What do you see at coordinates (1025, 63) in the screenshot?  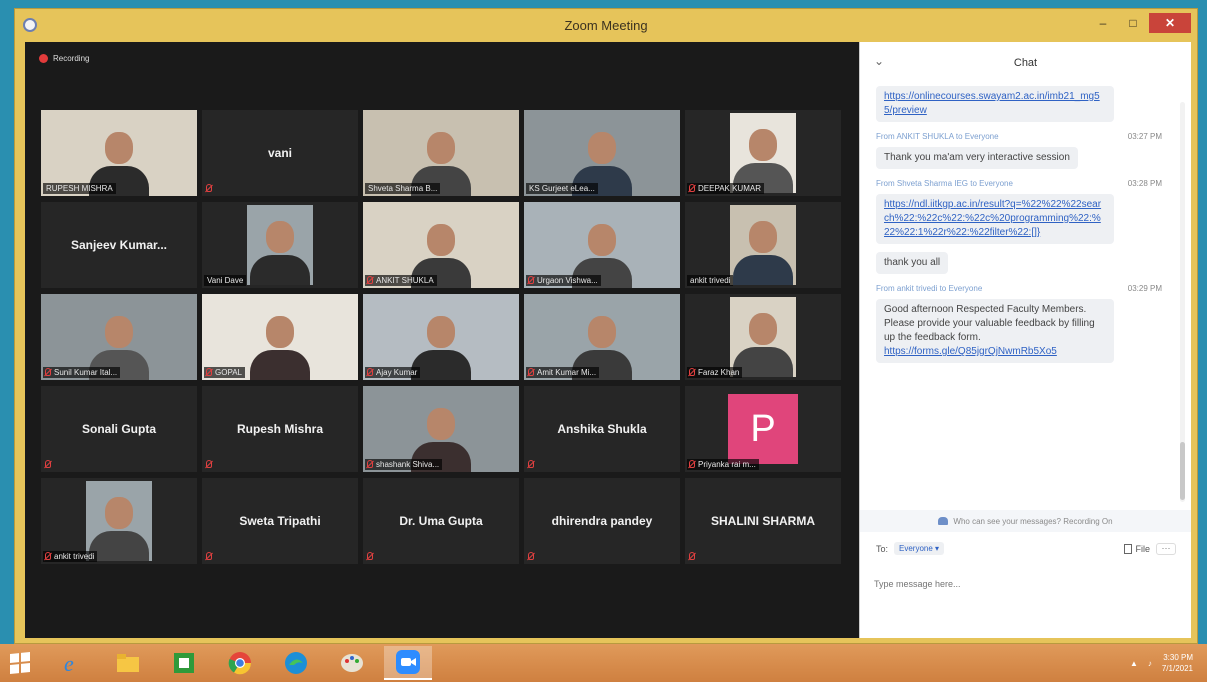 I see `chat-title: Chat` at bounding box center [1025, 63].